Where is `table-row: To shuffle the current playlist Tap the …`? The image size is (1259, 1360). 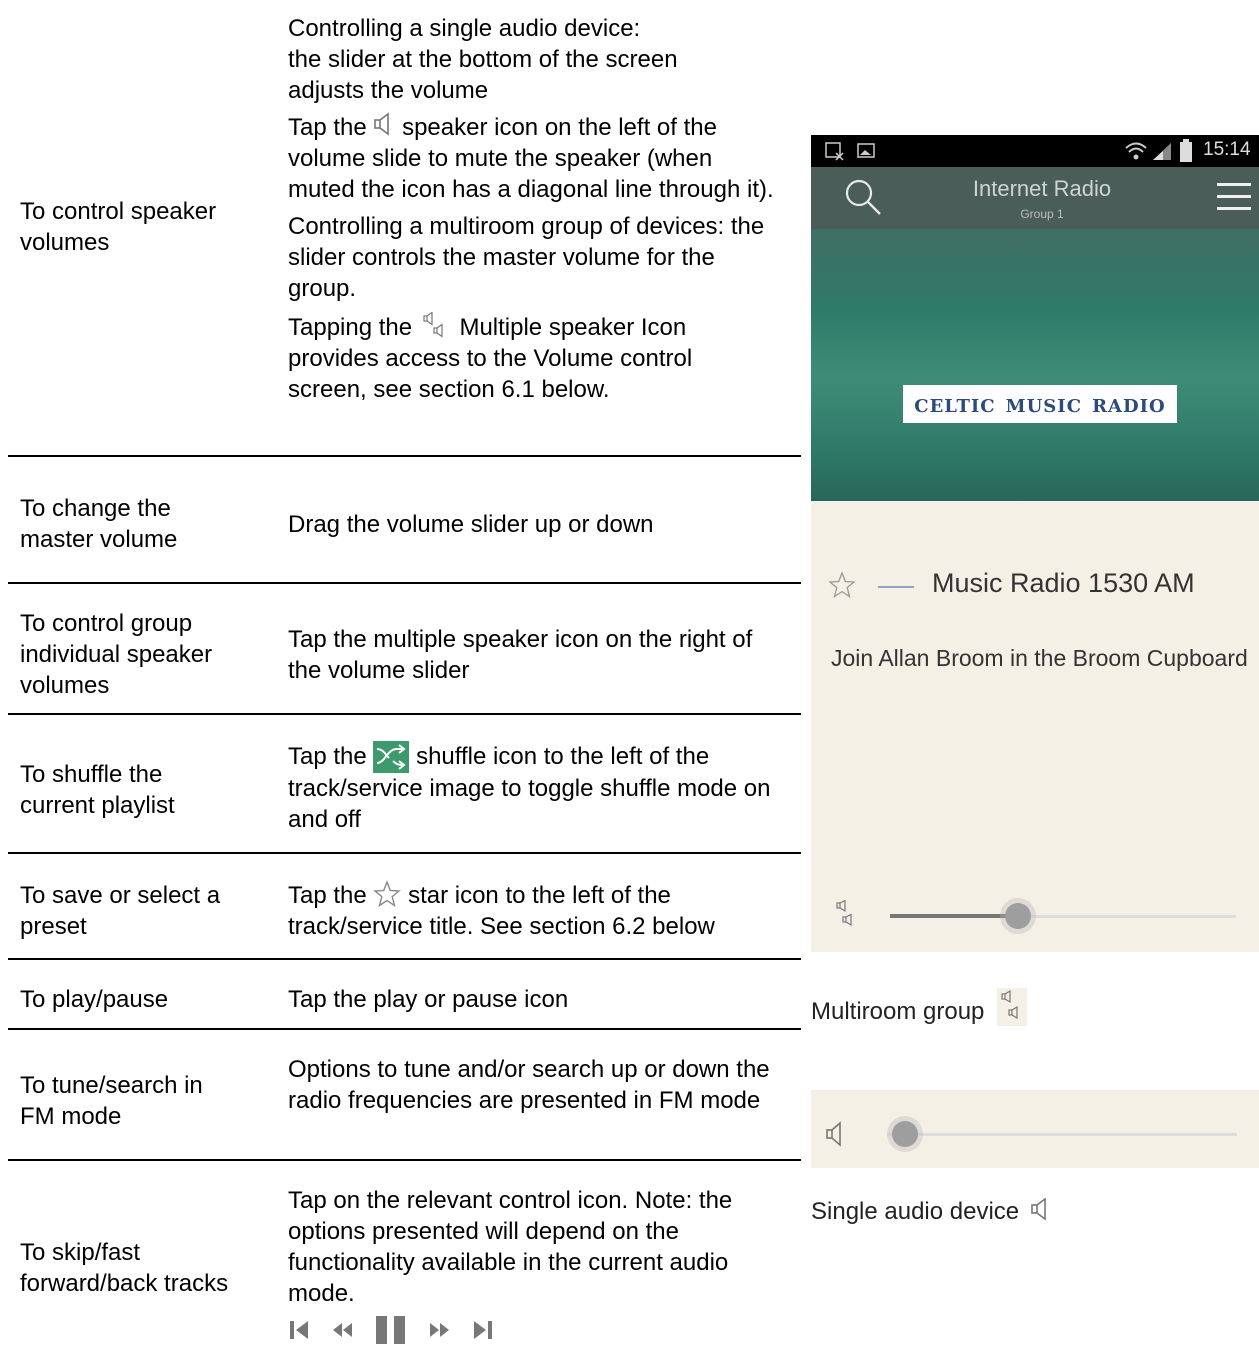
table-row: To shuffle the current playlist Tap the … is located at coordinates (404, 784).